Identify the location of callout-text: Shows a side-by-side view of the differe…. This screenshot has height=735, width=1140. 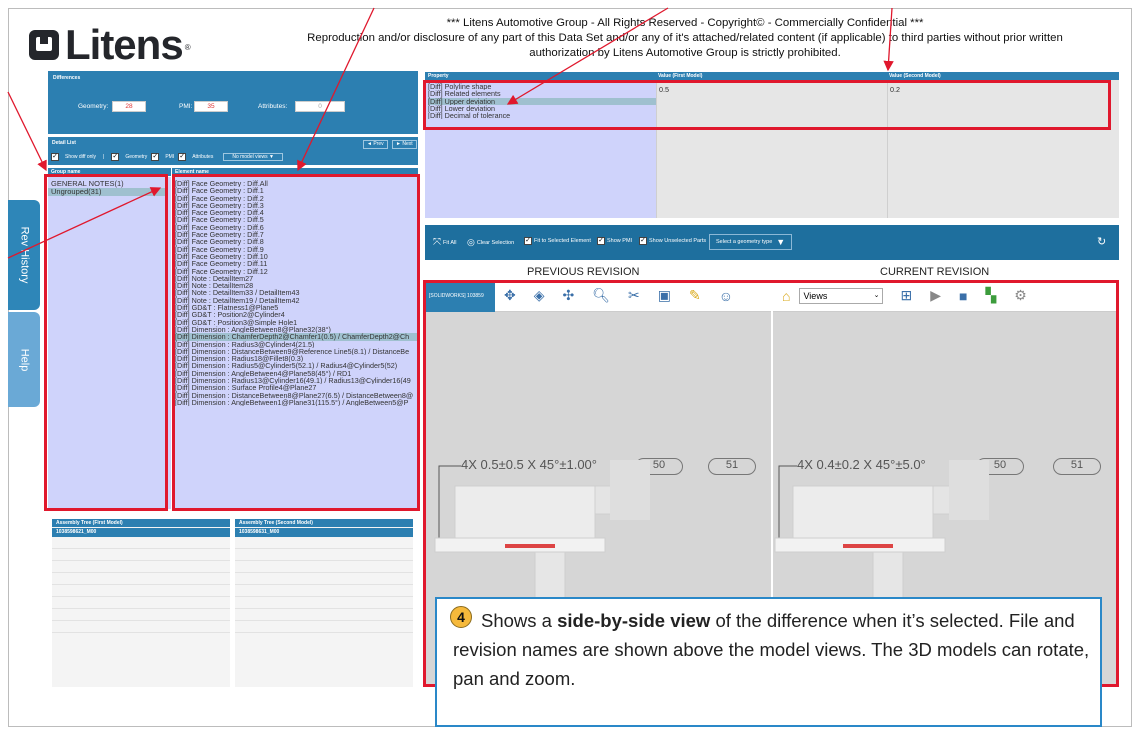
(773, 649).